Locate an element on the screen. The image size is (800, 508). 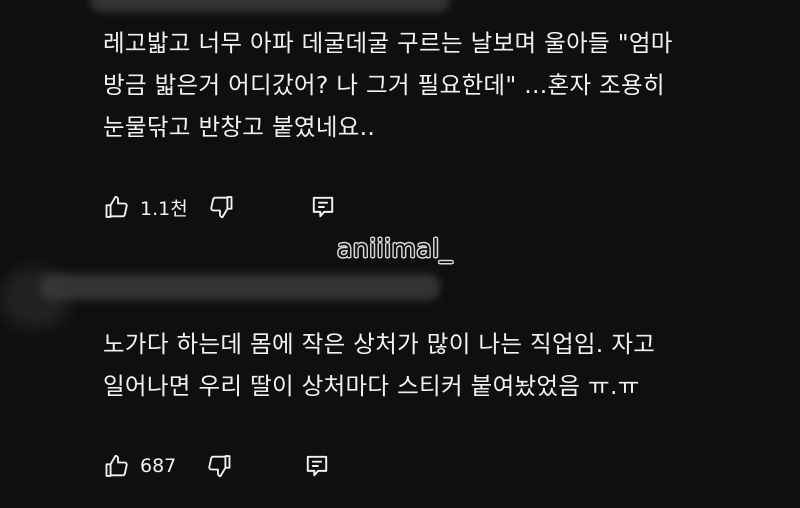
like-count: 687 is located at coordinates (158, 466).